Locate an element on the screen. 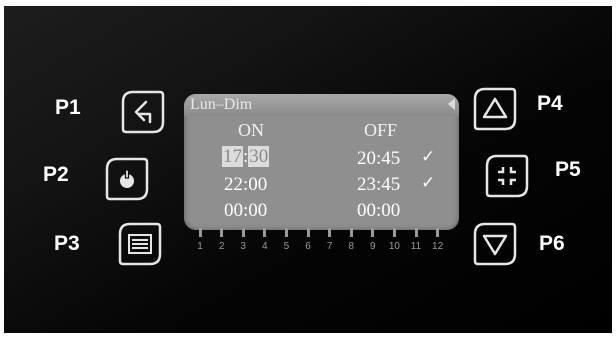 Image resolution: width=616 pixels, height=337 pixels. screen-title-bar: Lun–Dim is located at coordinates (321, 105).